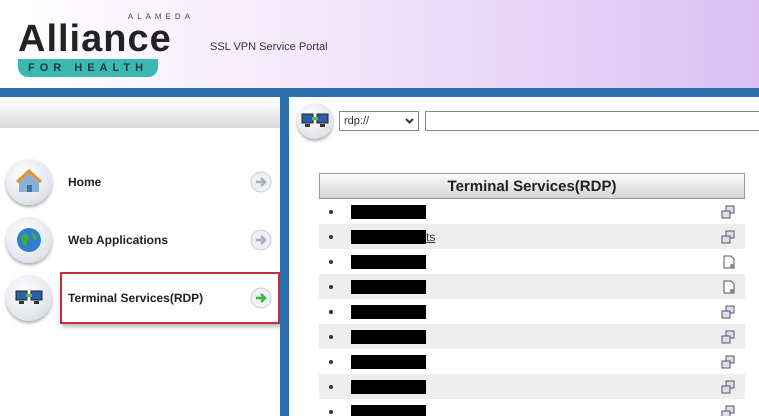  What do you see at coordinates (29, 240) in the screenshot?
I see `globe-icon` at bounding box center [29, 240].